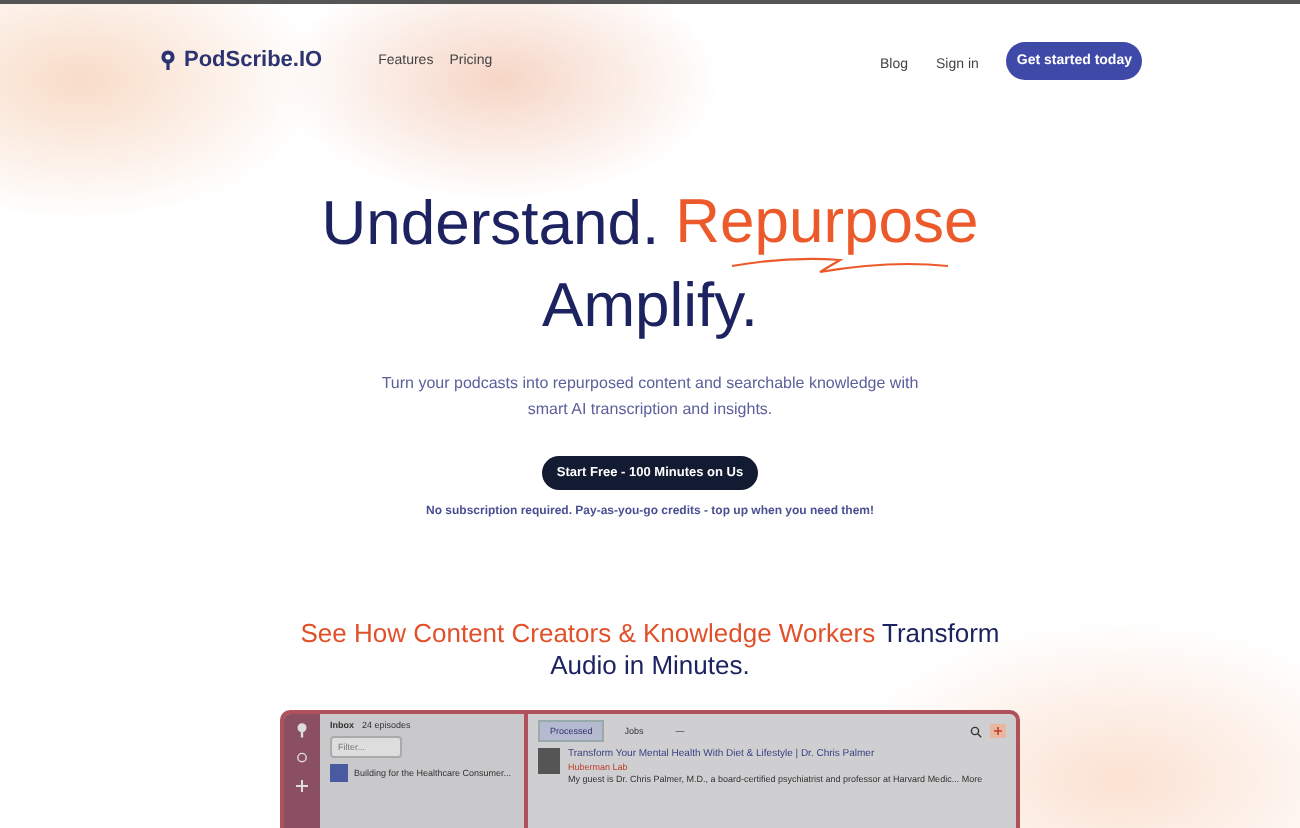  I want to click on hero-subtitle: Turn your podcasts into repurposed content and searchable knowledge with smart AI transcription and insights., so click(650, 397).